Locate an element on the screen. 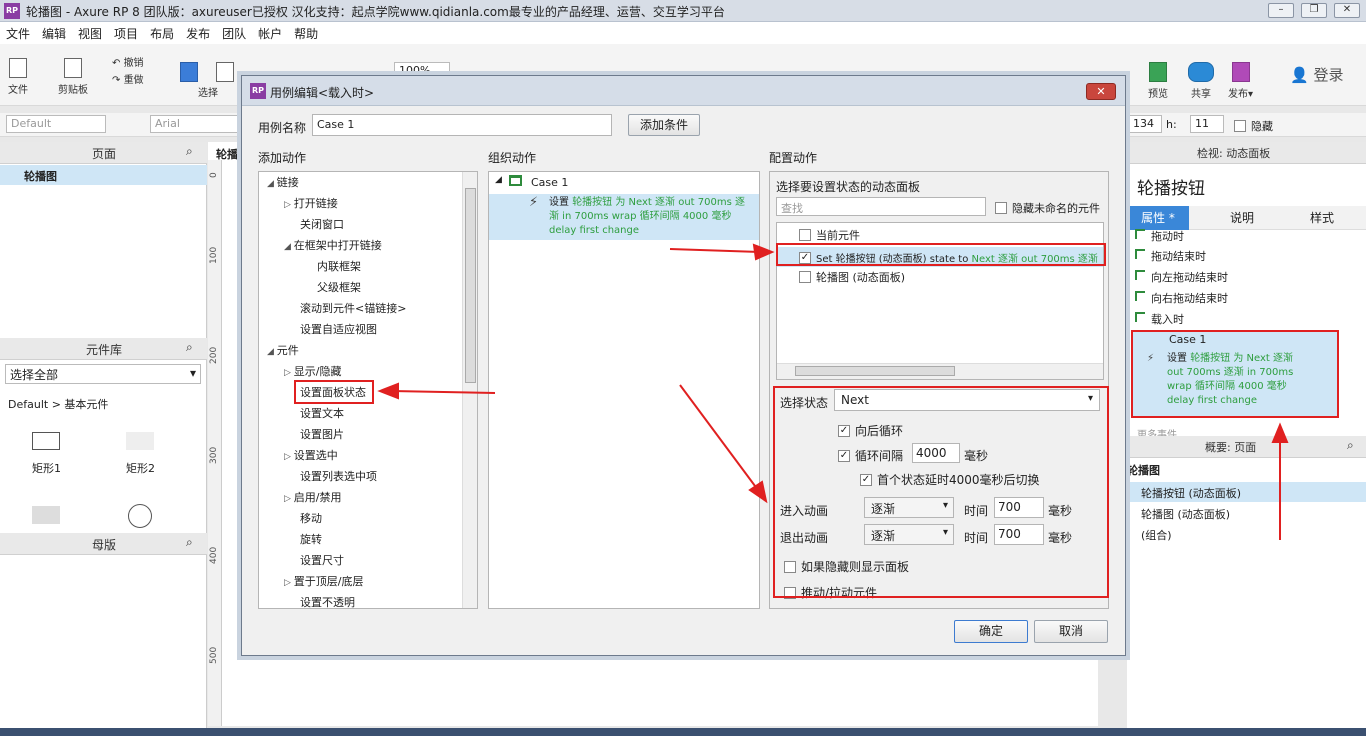  arrowhead-inspector-case is located at coordinates (1280, 432).